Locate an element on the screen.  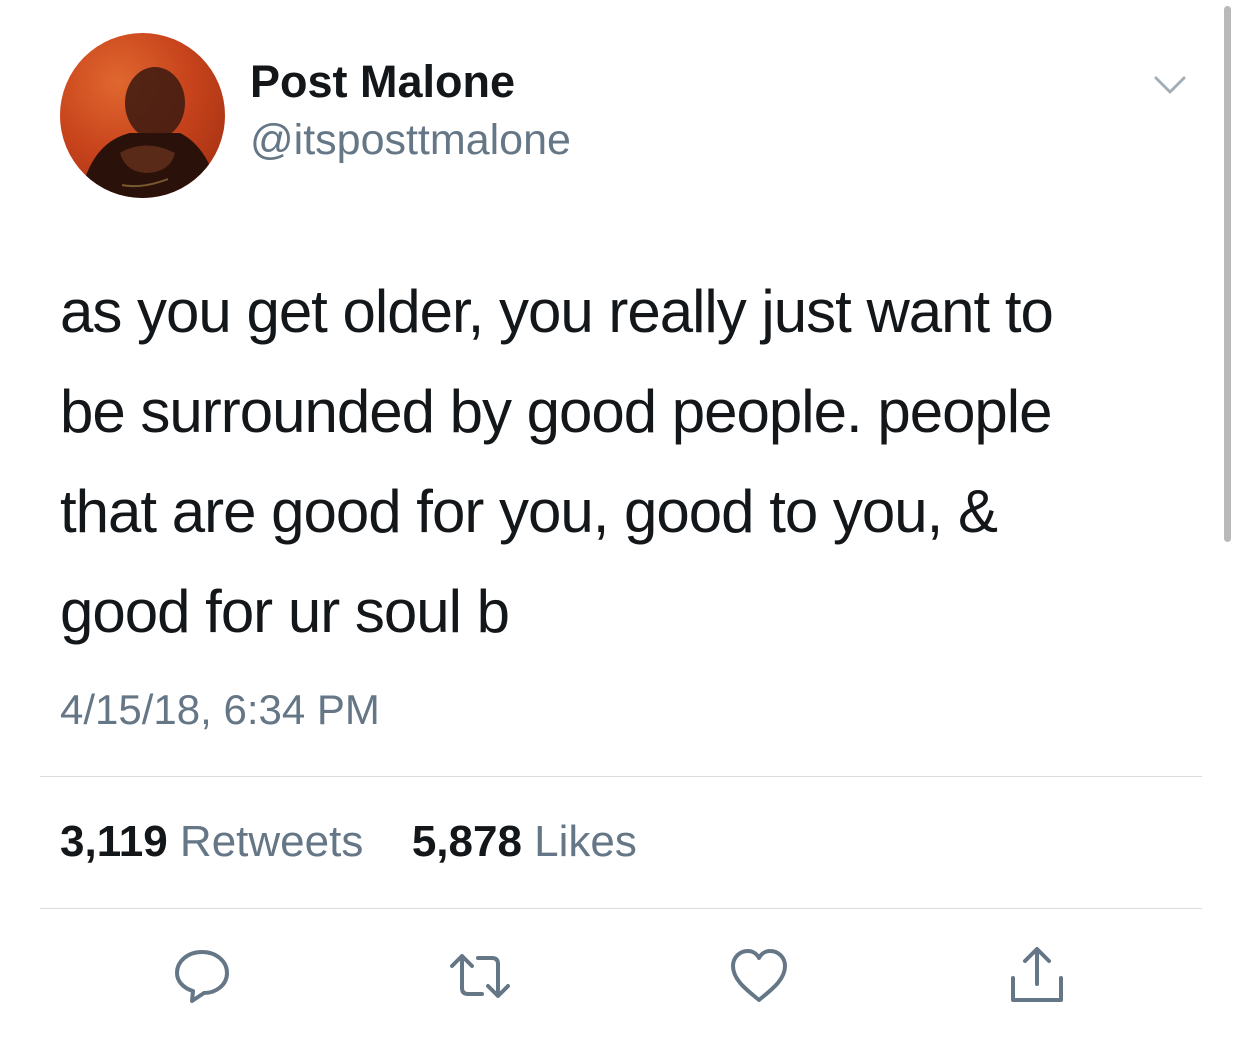
author-handle: @itsposttmalone is located at coordinates (410, 140).